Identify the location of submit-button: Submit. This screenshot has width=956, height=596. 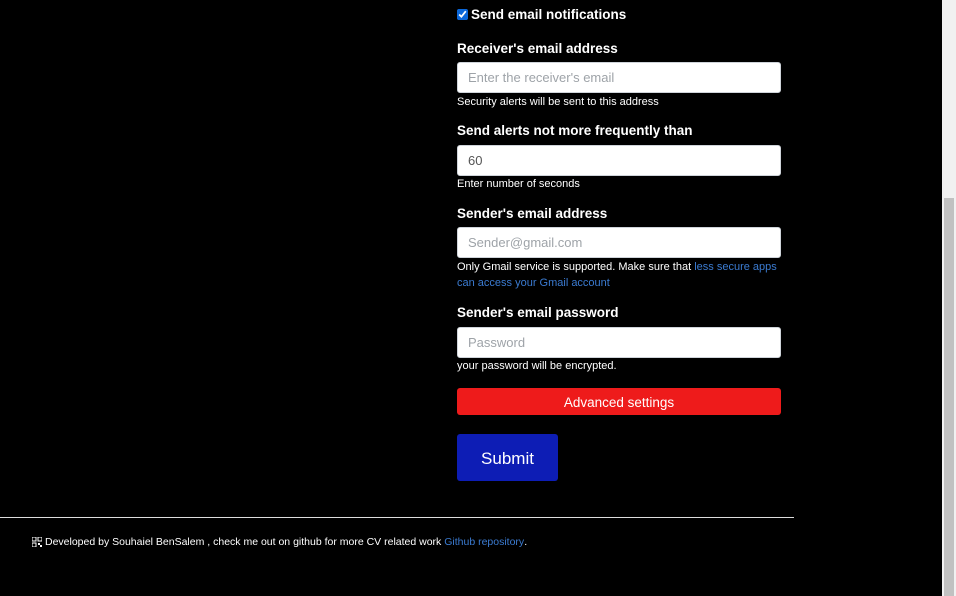
(507, 457).